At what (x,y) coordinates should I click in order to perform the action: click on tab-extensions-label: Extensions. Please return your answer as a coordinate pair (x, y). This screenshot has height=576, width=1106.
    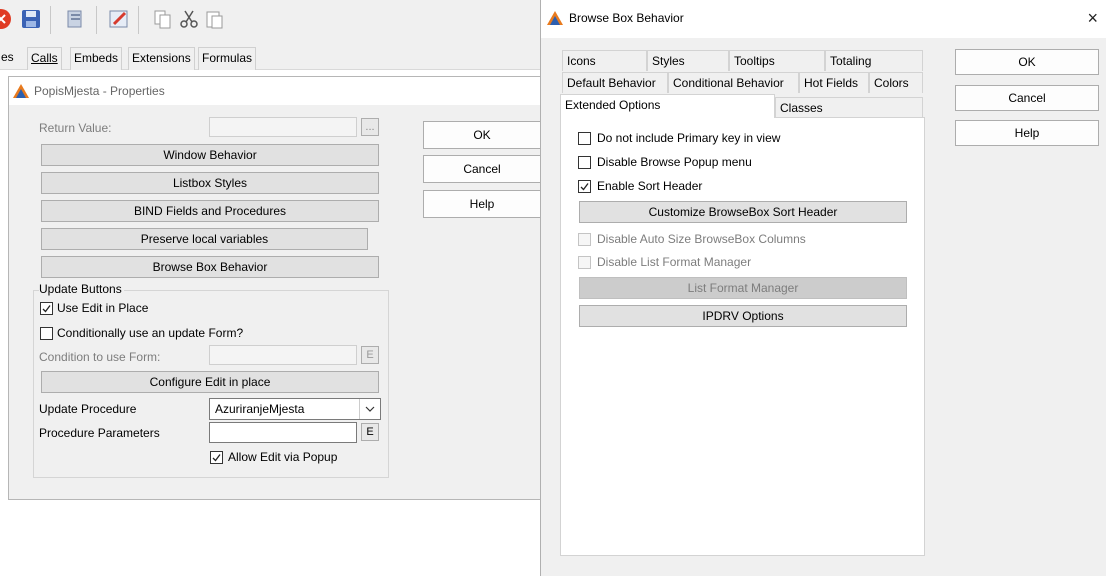
    Looking at the image, I should click on (161, 58).